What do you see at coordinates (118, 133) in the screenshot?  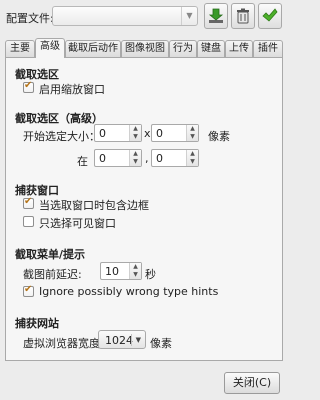 I see `width-spinner: 0 ▲ ▼` at bounding box center [118, 133].